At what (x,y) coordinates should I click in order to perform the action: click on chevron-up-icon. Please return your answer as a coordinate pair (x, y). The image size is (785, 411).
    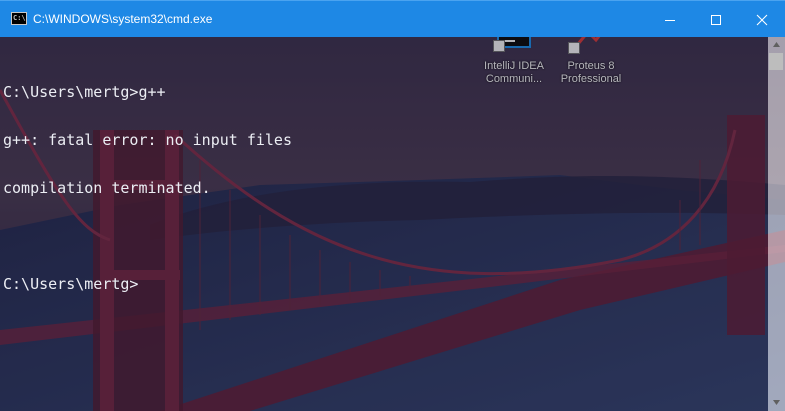
    Looking at the image, I should click on (776, 44).